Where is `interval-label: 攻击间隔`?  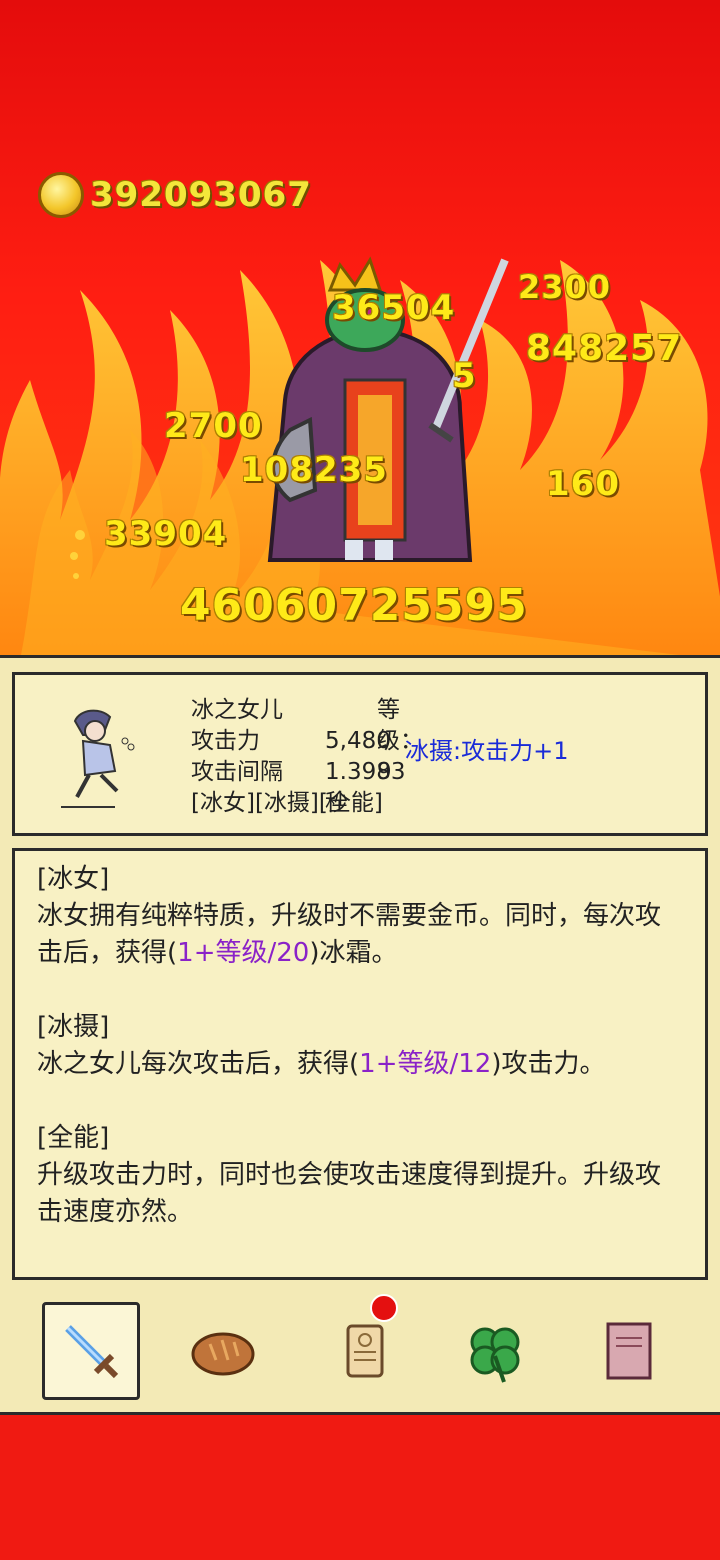
interval-label: 攻击间隔 is located at coordinates (237, 772).